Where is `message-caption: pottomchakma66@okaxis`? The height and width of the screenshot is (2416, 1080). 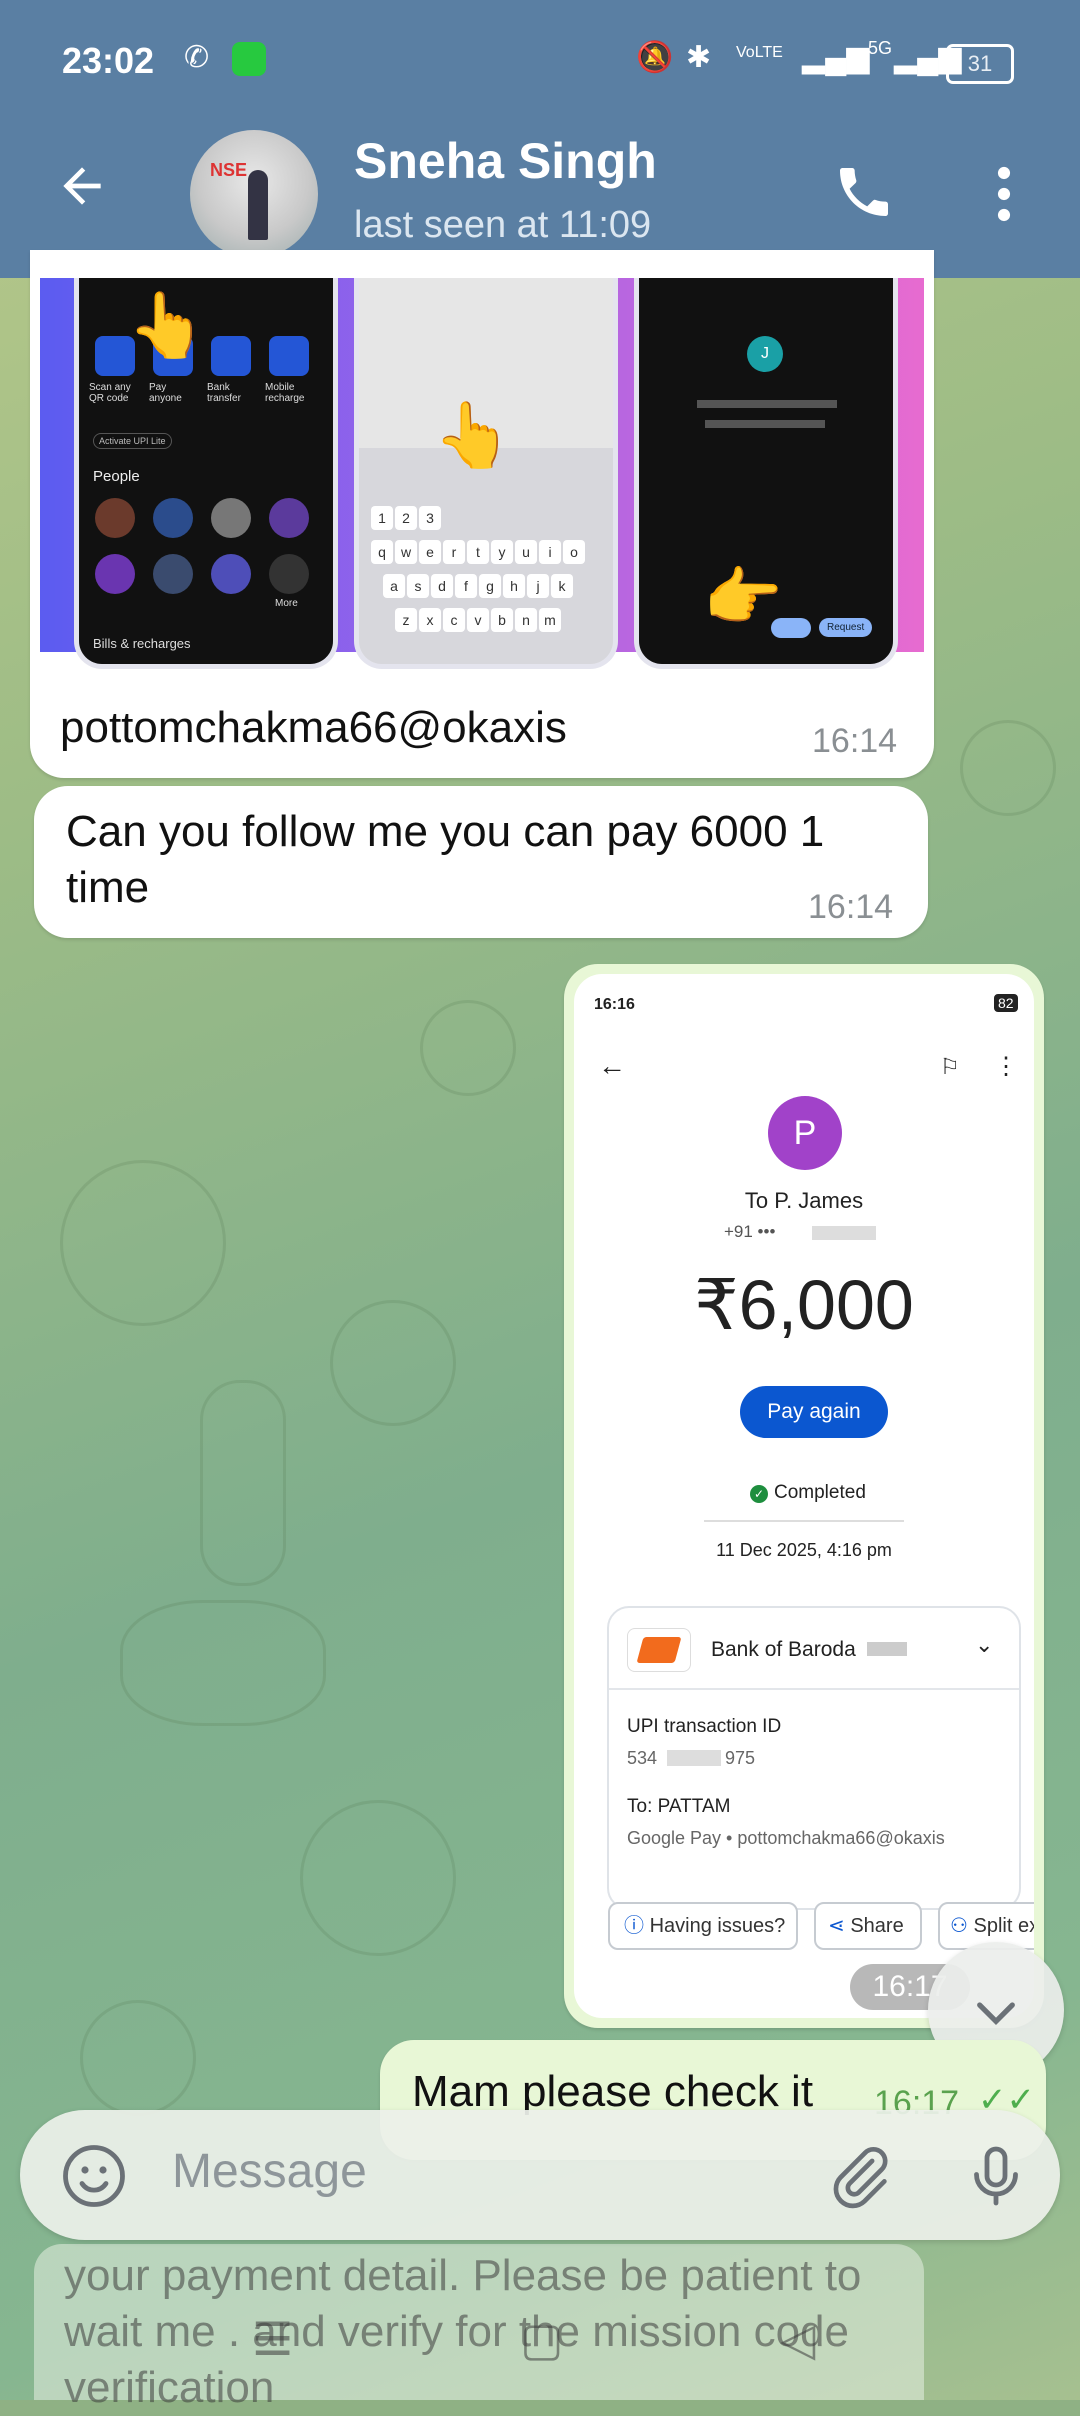
message-caption: pottomchakma66@okaxis is located at coordinates (313, 727).